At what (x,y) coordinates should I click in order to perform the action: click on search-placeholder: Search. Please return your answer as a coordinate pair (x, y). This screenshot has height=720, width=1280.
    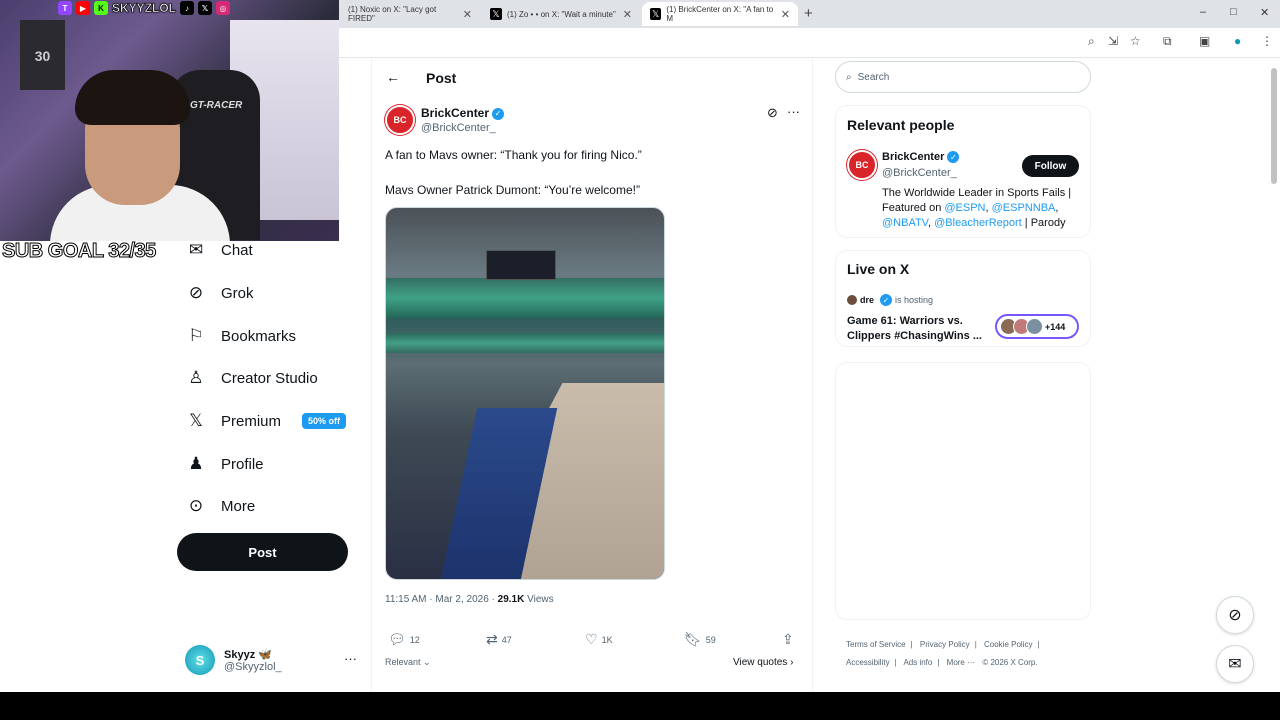
    Looking at the image, I should click on (873, 77).